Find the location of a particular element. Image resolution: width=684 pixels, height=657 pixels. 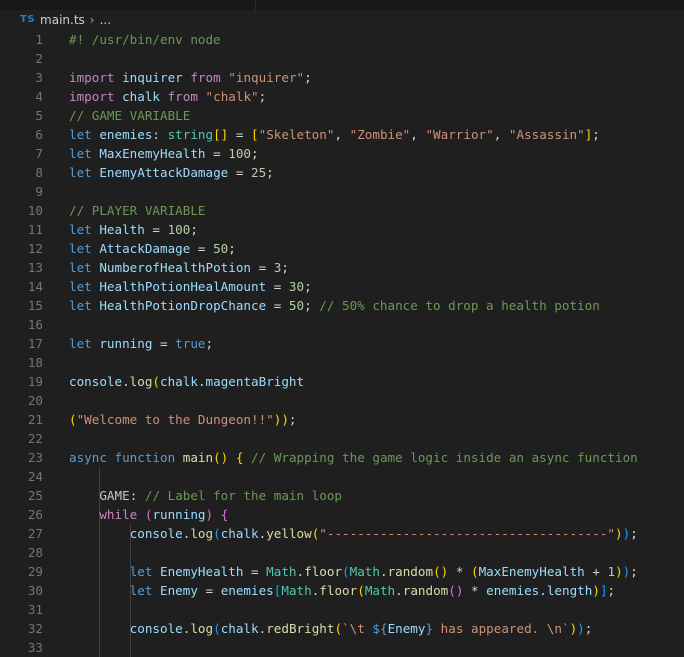

code-token: () is located at coordinates (221, 457).